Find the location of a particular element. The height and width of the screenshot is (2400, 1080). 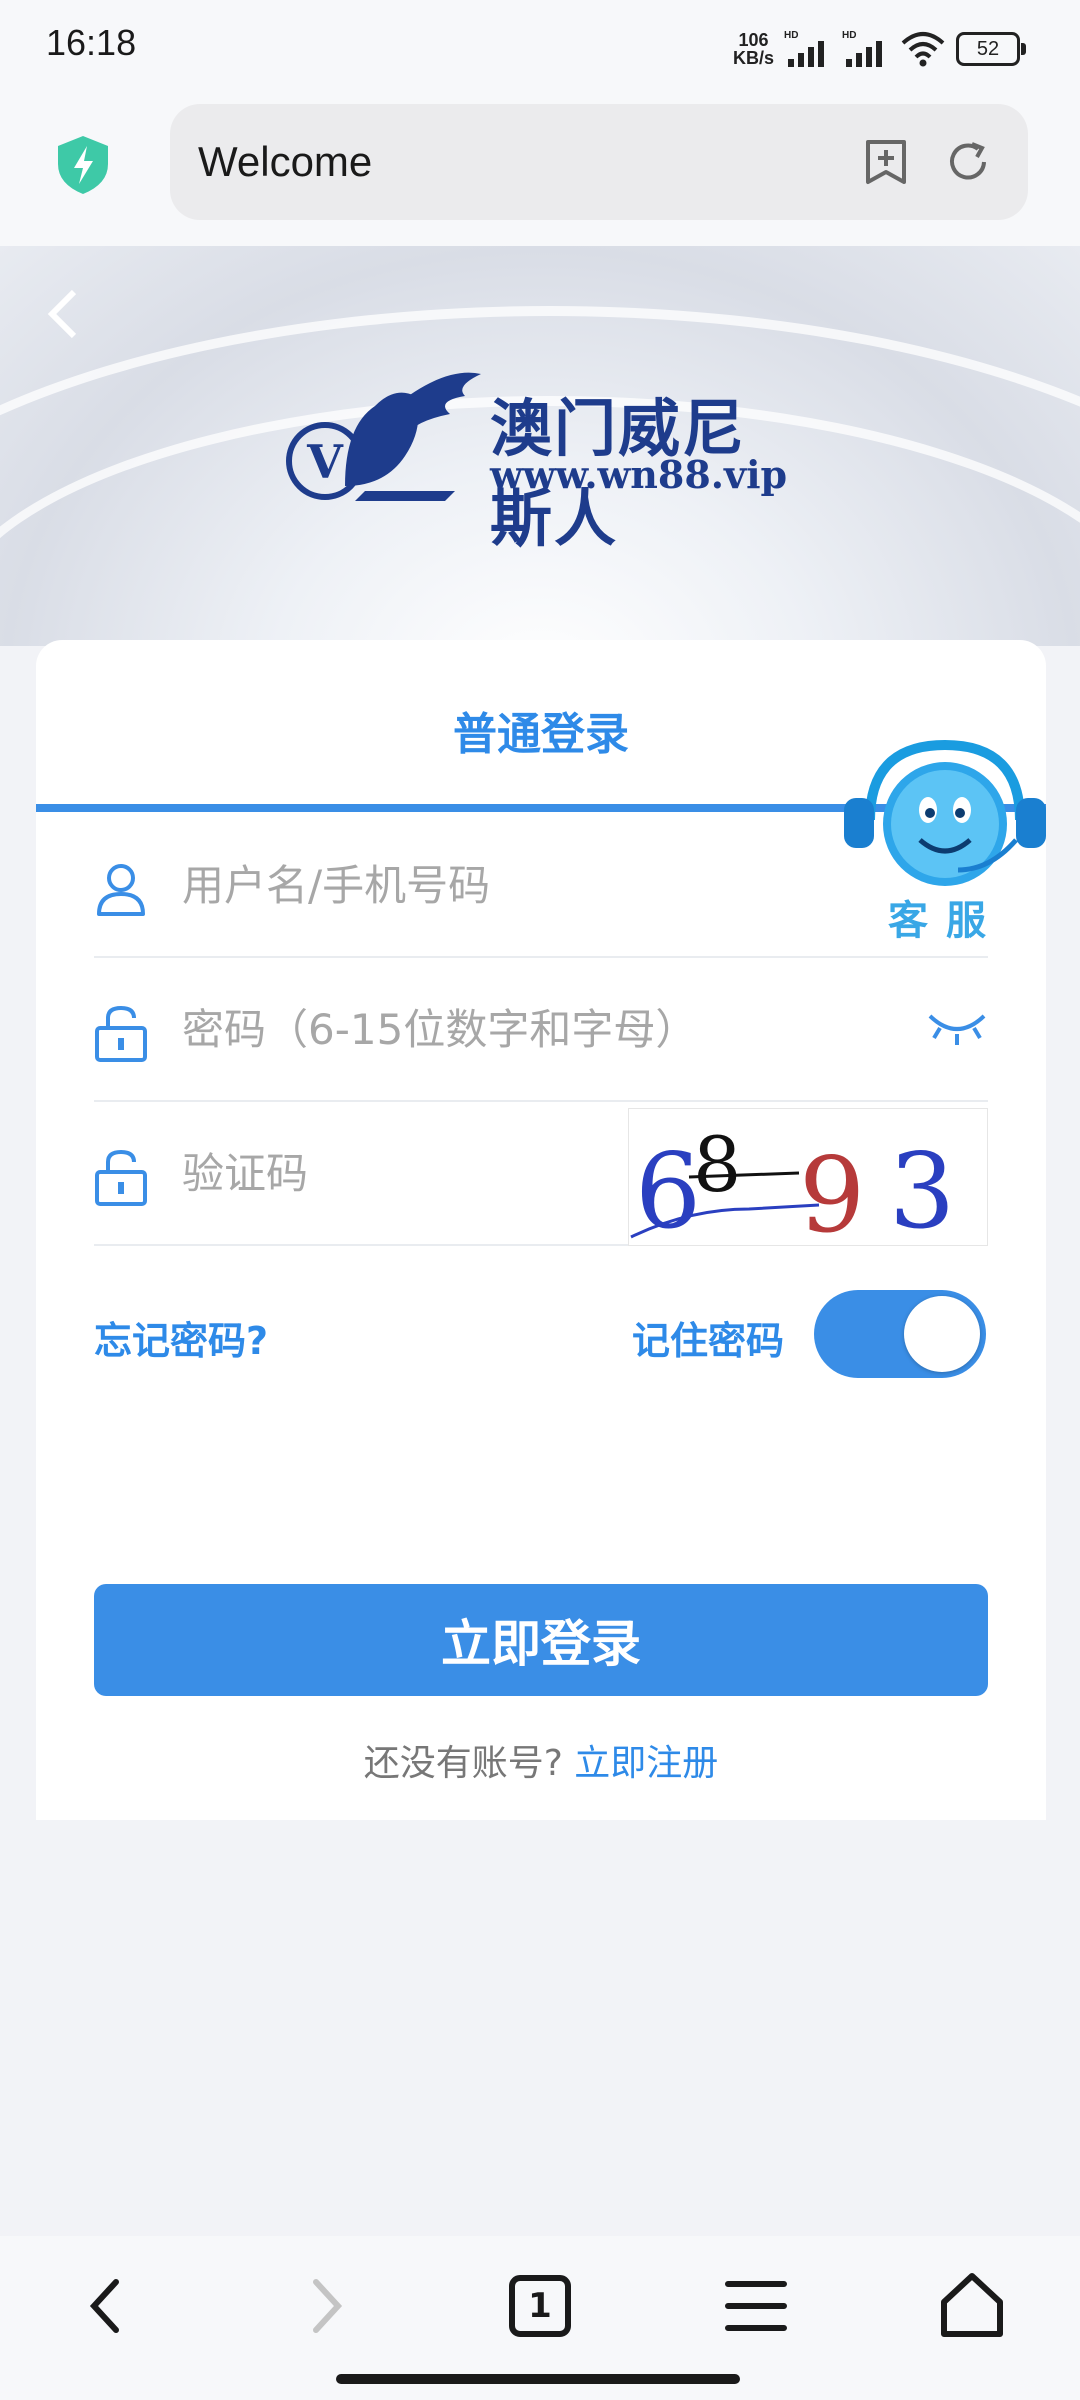

eye-closed-icon is located at coordinates (957, 1028).